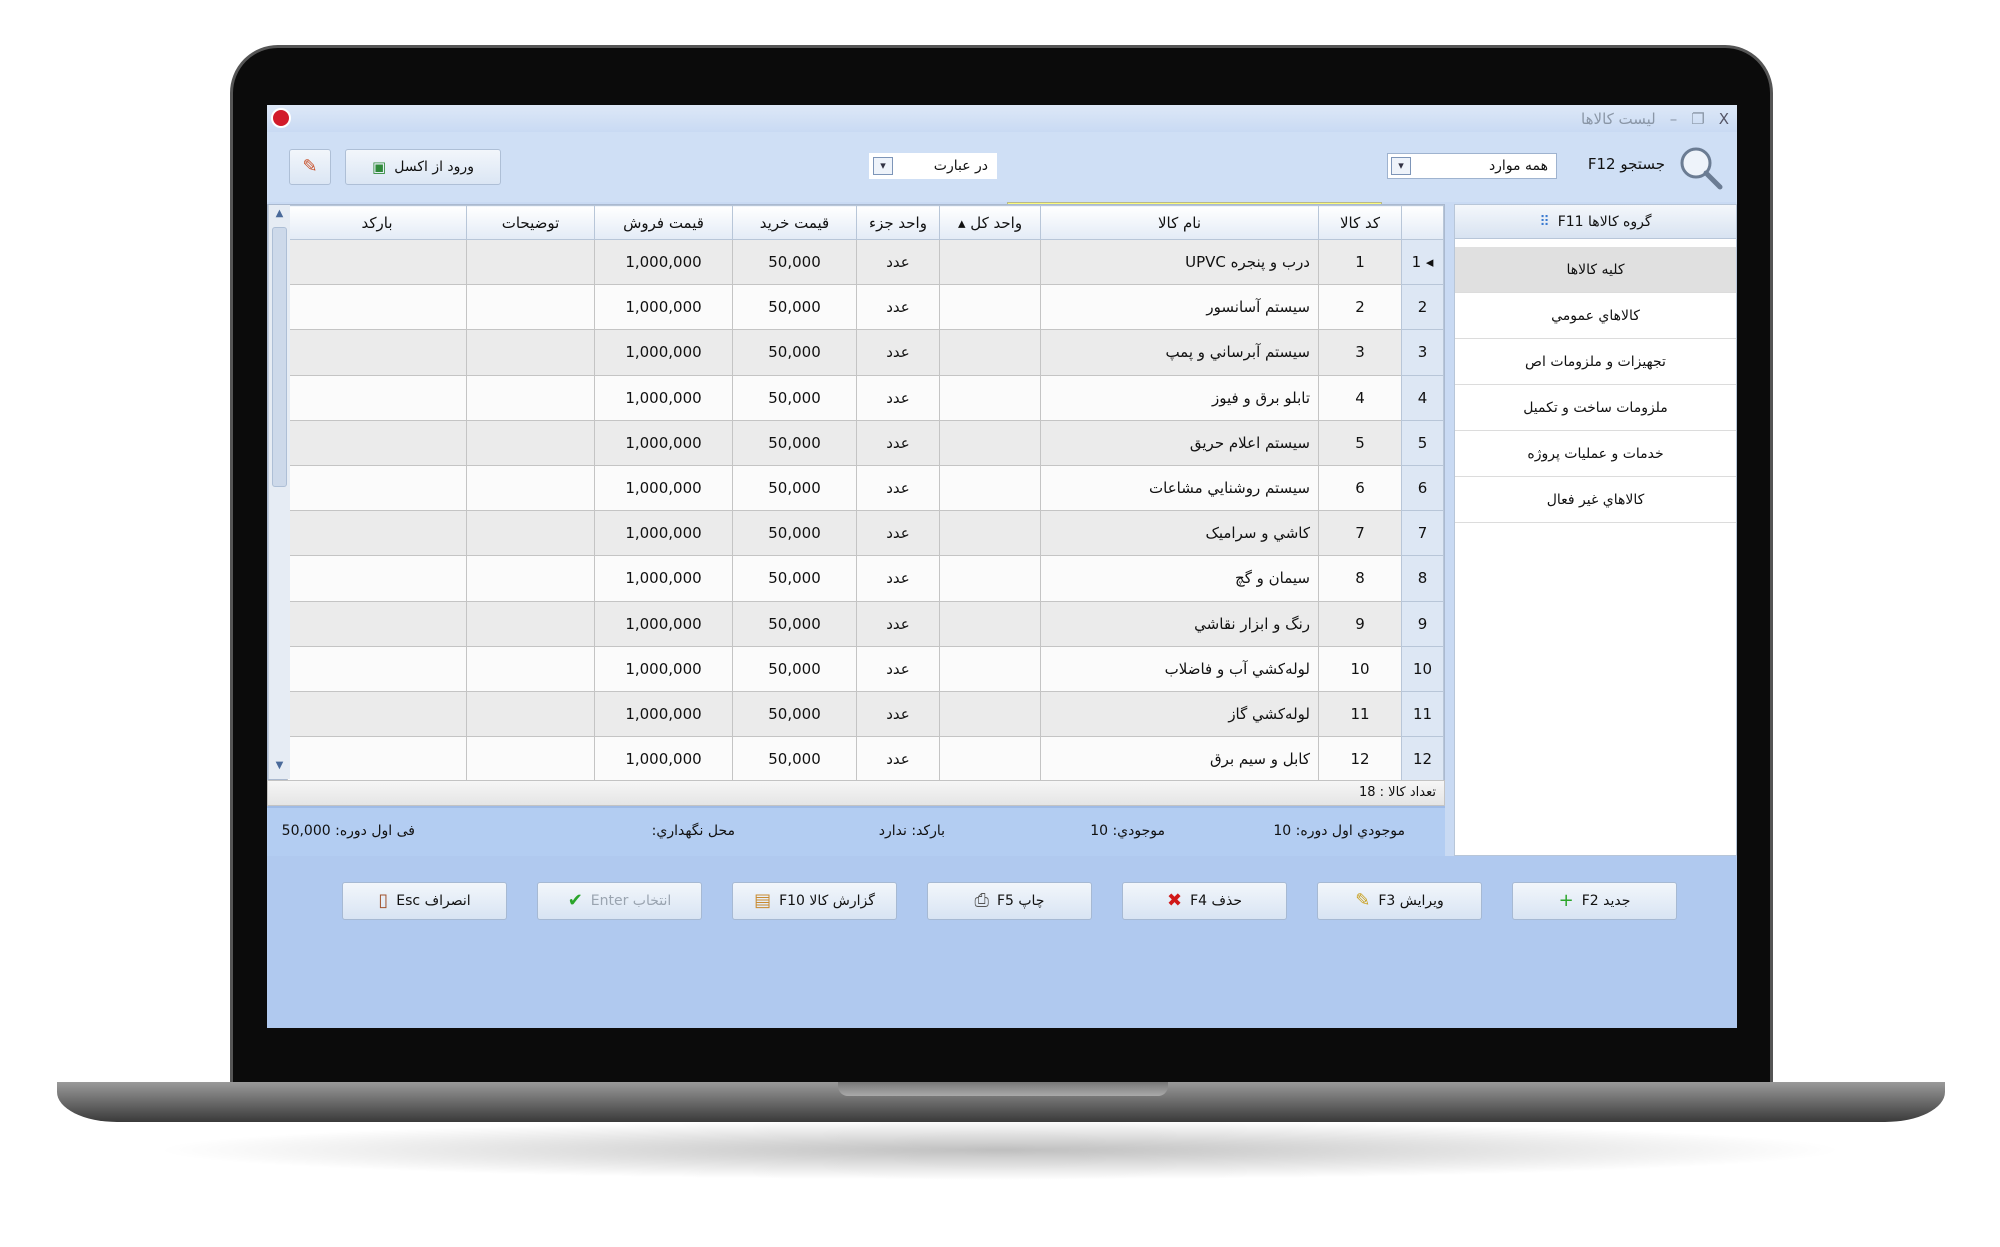 The image size is (2000, 1247). I want to click on table-cell: 10, so click(1360, 668).